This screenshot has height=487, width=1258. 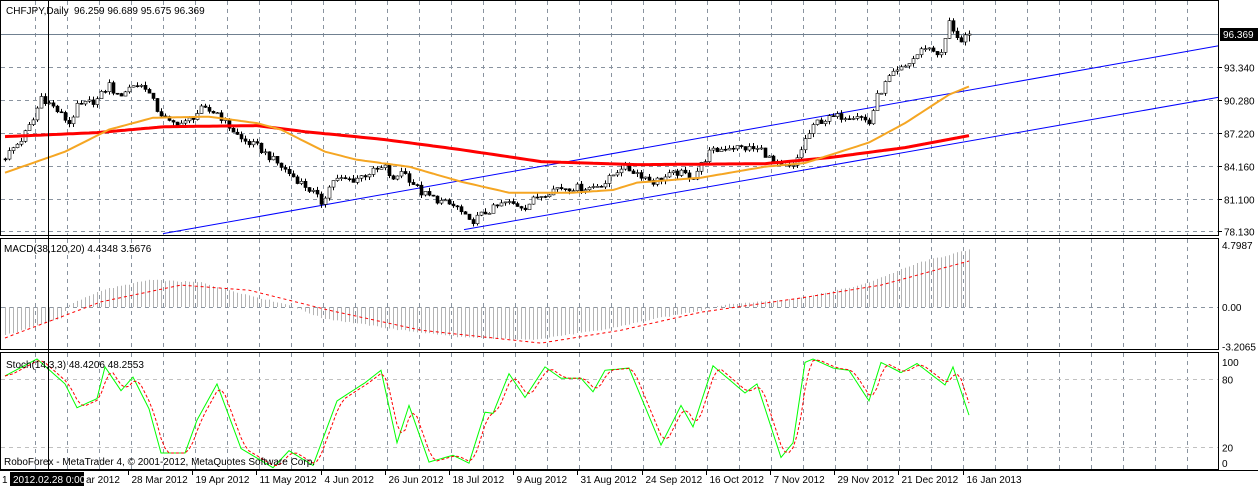 I want to click on stoch-tick-label: 0, so click(x=1225, y=464).